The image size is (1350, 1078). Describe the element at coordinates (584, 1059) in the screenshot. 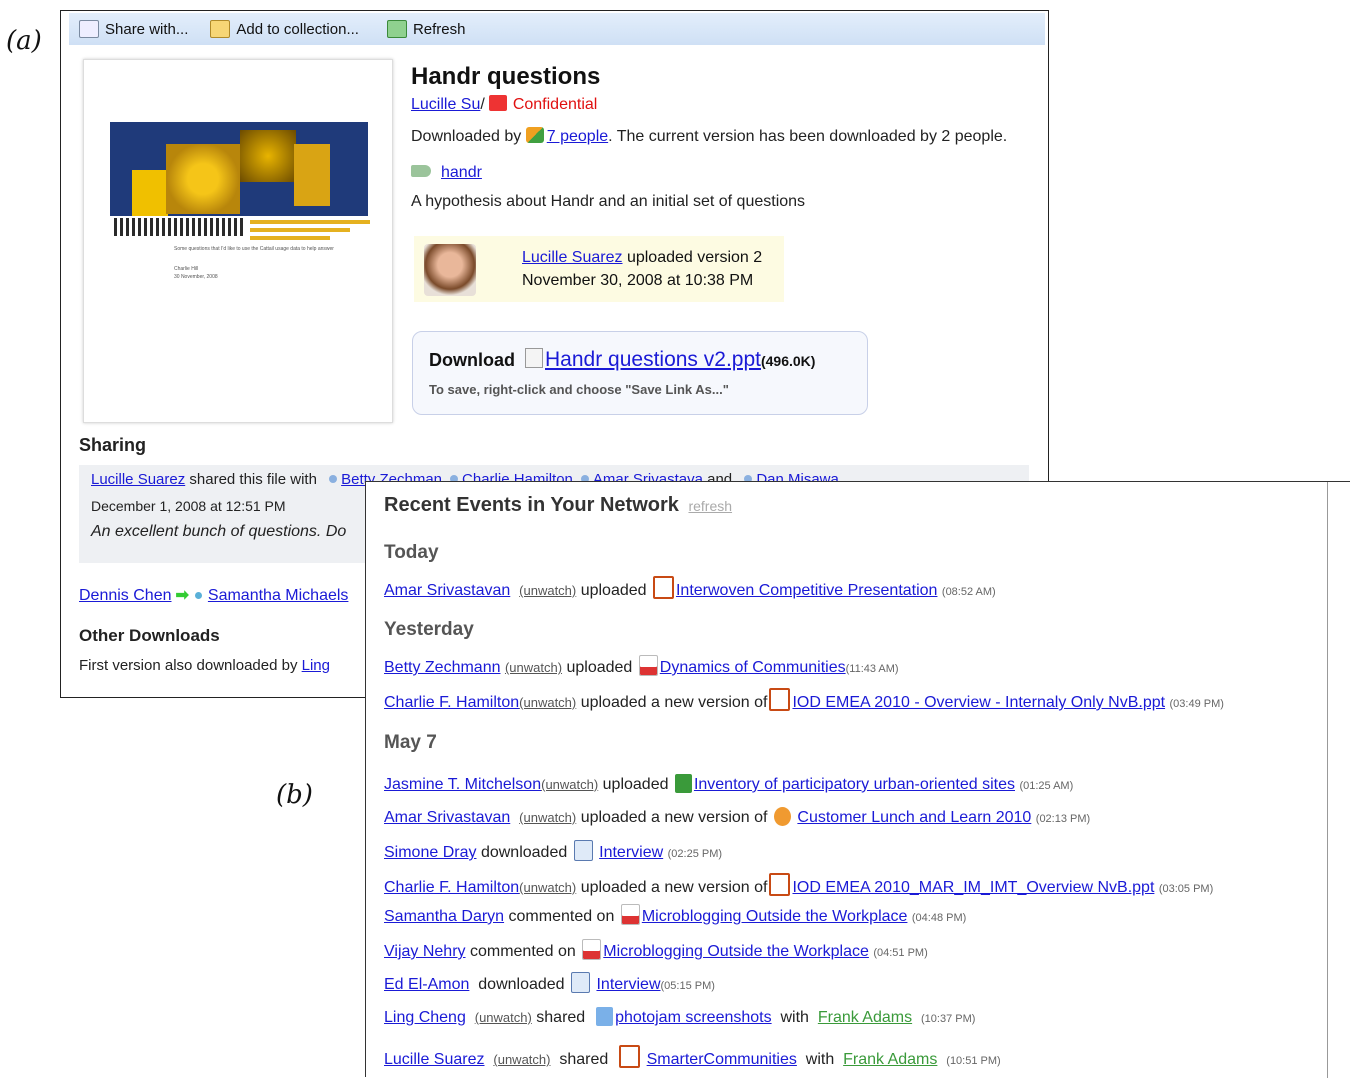

I see `event-action: shared` at that location.